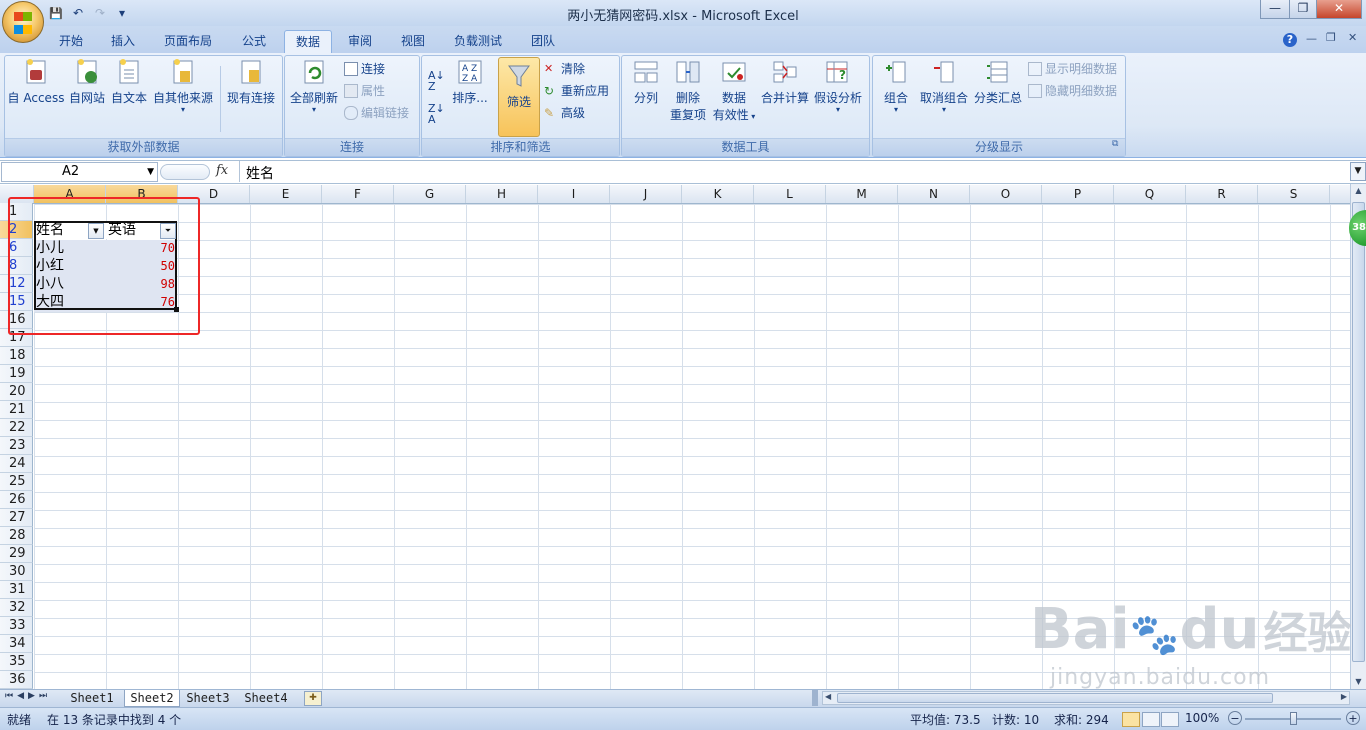 This screenshot has height=730, width=1366. What do you see at coordinates (1275, 9) in the screenshot?
I see `minimize-button: —` at bounding box center [1275, 9].